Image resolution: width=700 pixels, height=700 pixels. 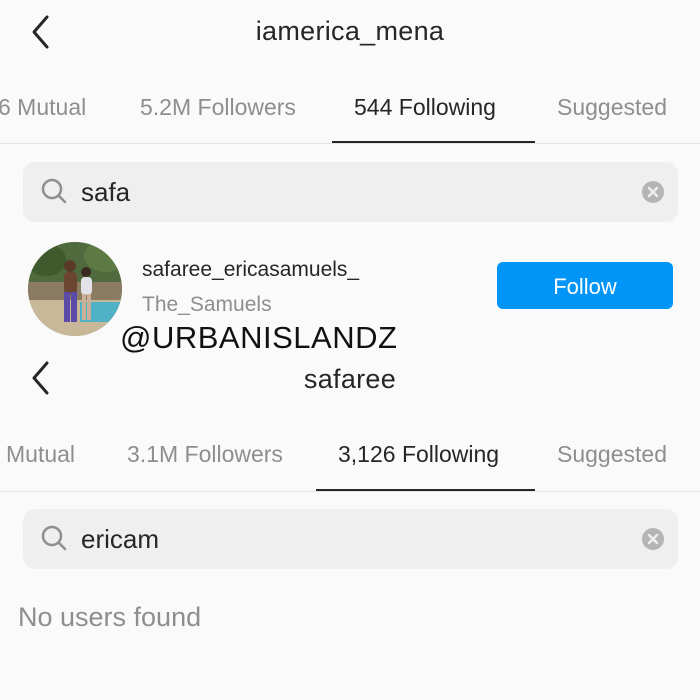 I want to click on search-field: safa, so click(x=350, y=192).